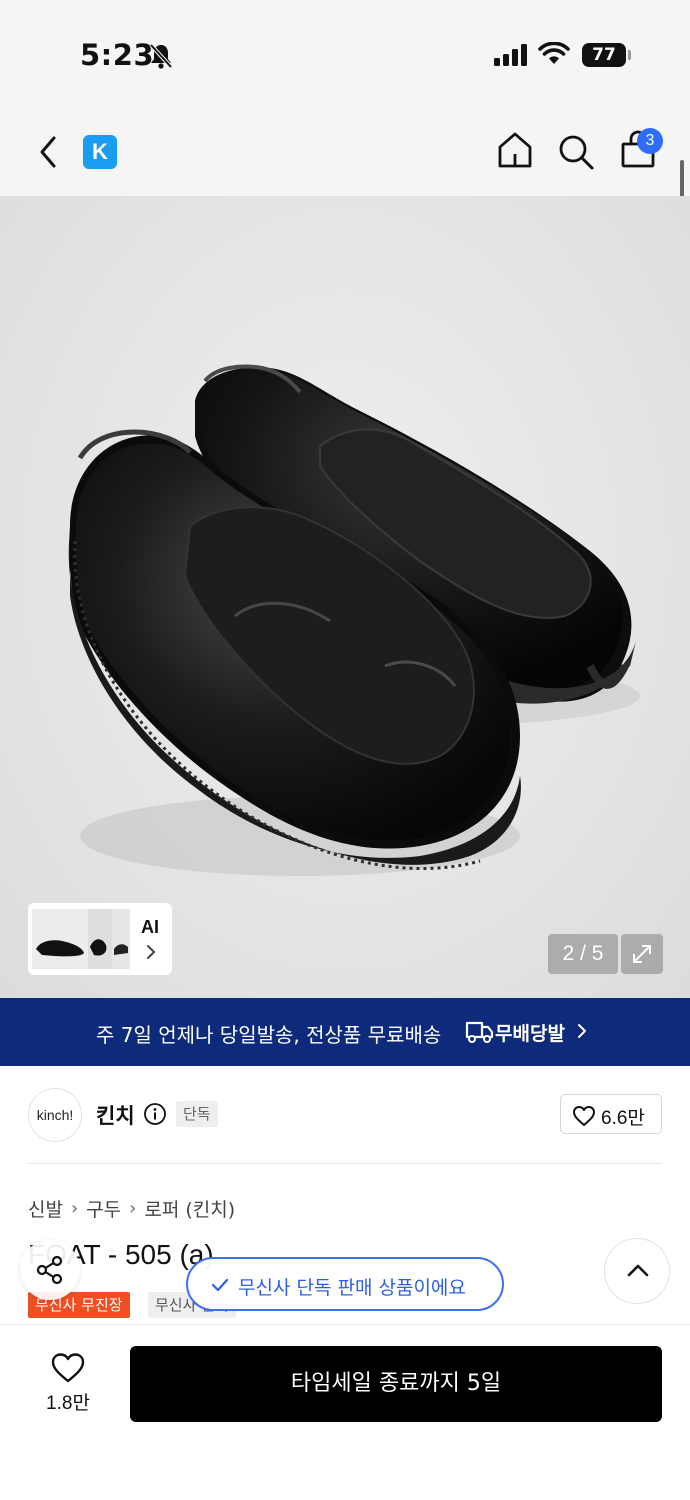 The height and width of the screenshot is (1500, 690). Describe the element at coordinates (554, 53) in the screenshot. I see `wifi-icon` at that location.